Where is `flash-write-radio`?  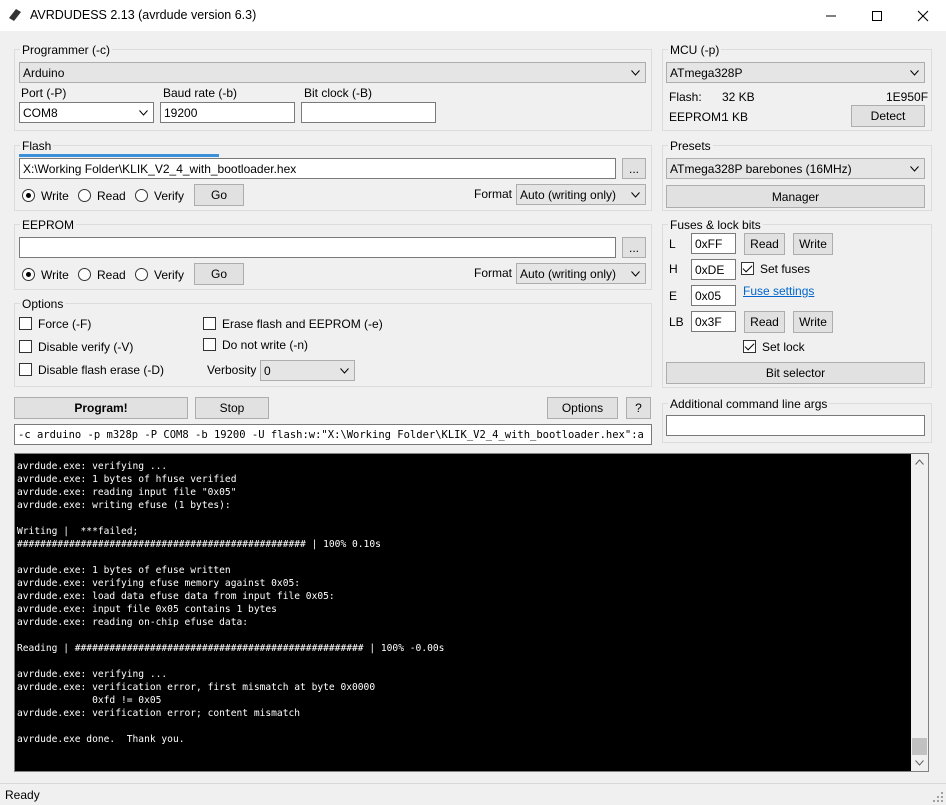 flash-write-radio is located at coordinates (28, 195).